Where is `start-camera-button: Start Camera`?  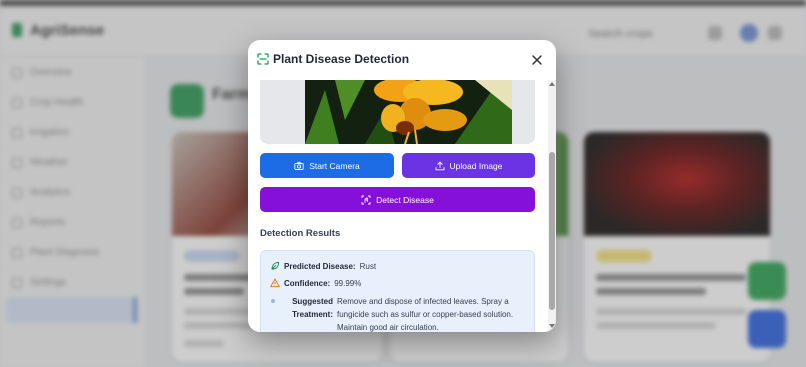
start-camera-button: Start Camera is located at coordinates (327, 165).